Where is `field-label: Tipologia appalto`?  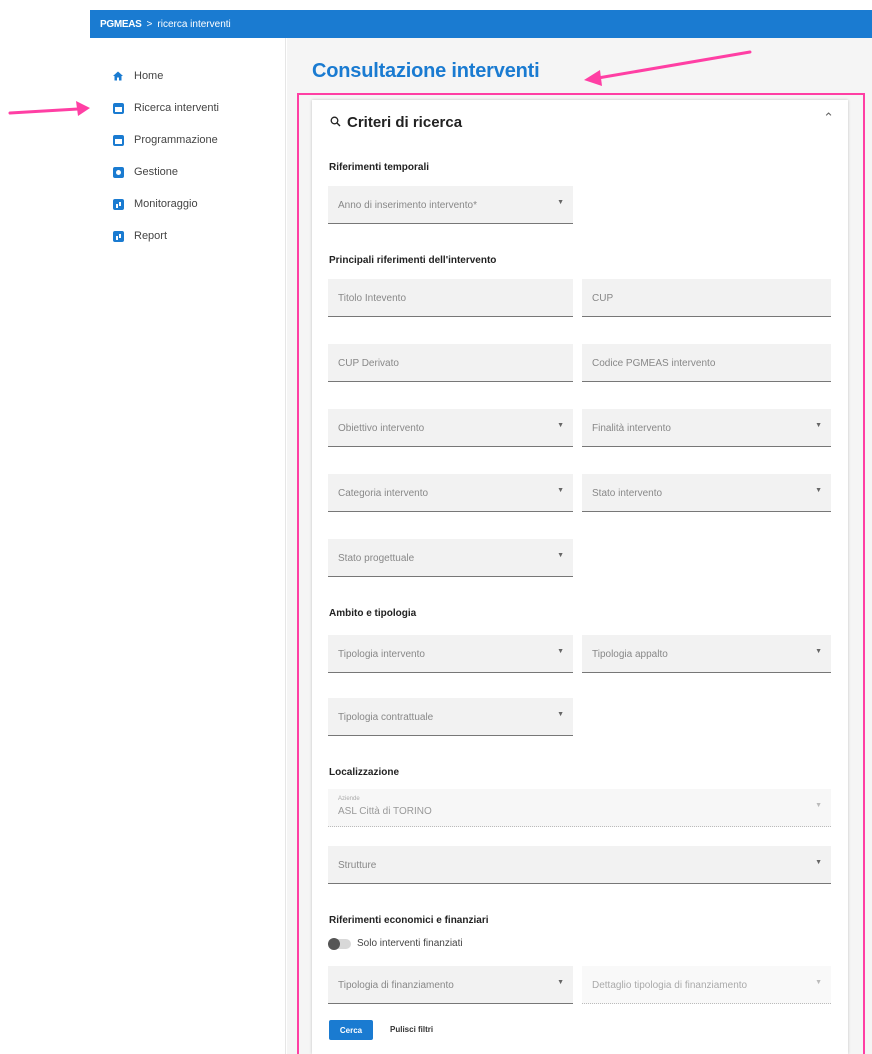 field-label: Tipologia appalto is located at coordinates (630, 654).